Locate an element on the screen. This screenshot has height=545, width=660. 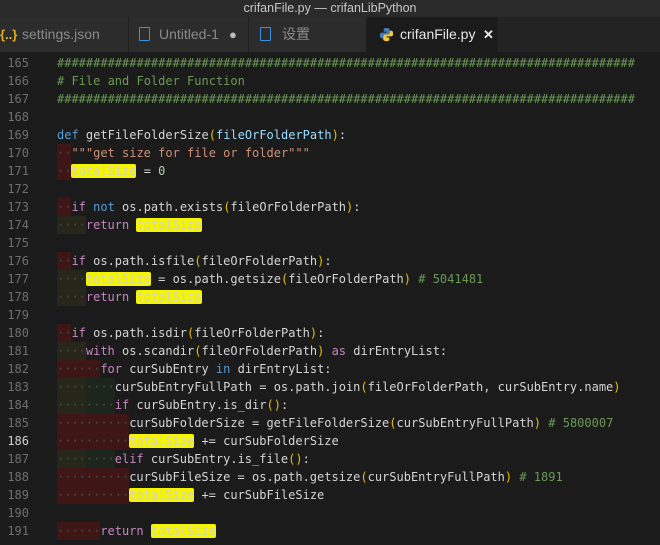
code-line: 175 is located at coordinates (330, 243).